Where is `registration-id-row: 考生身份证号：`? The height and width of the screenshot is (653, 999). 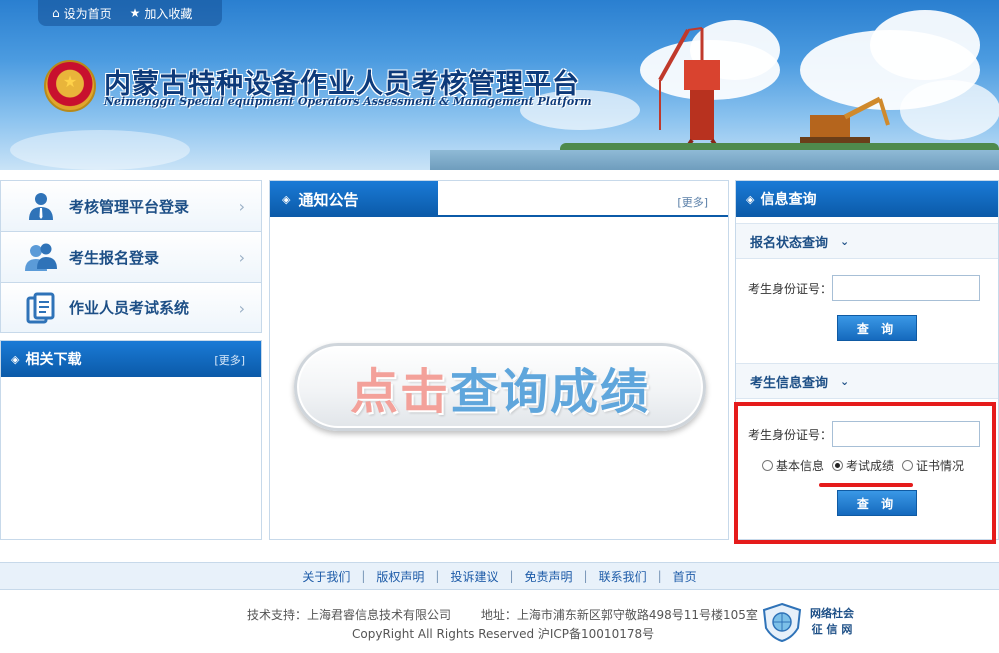 registration-id-row: 考生身份证号： is located at coordinates (867, 288).